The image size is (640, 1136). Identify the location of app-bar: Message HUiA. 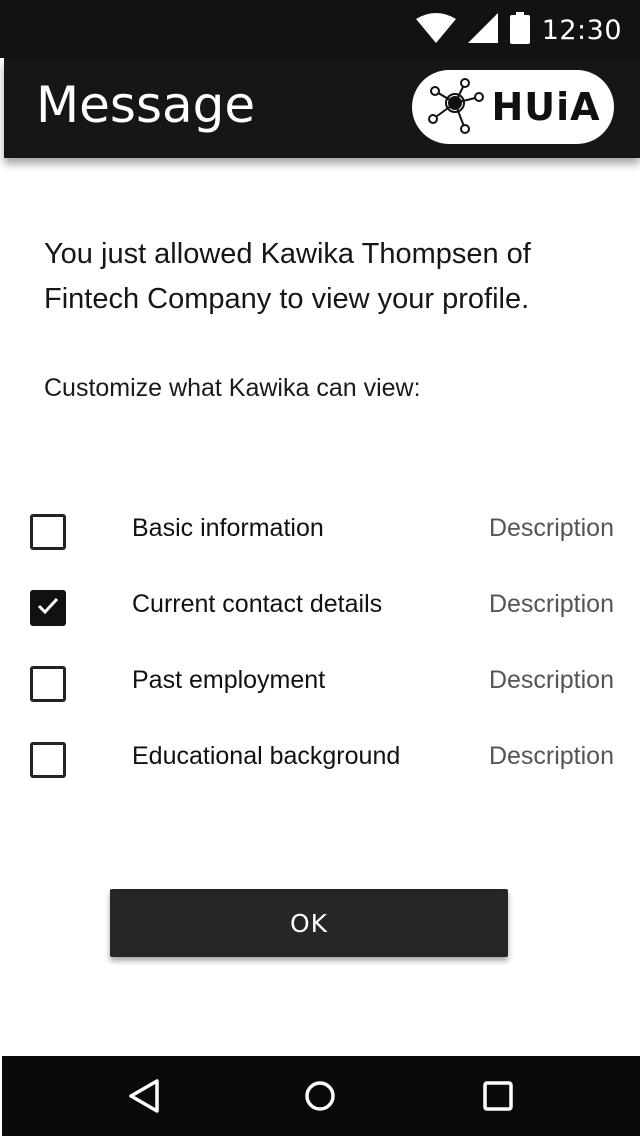
(322, 108).